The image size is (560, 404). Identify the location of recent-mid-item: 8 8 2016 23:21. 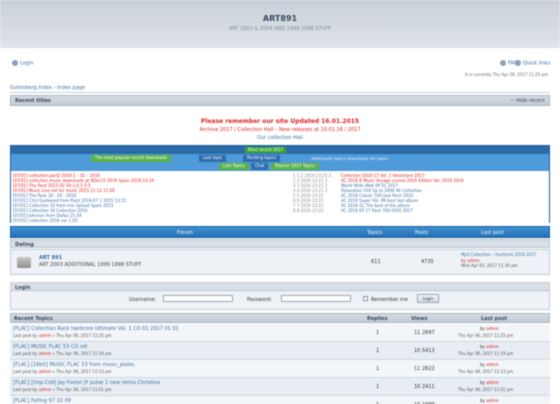
(308, 210).